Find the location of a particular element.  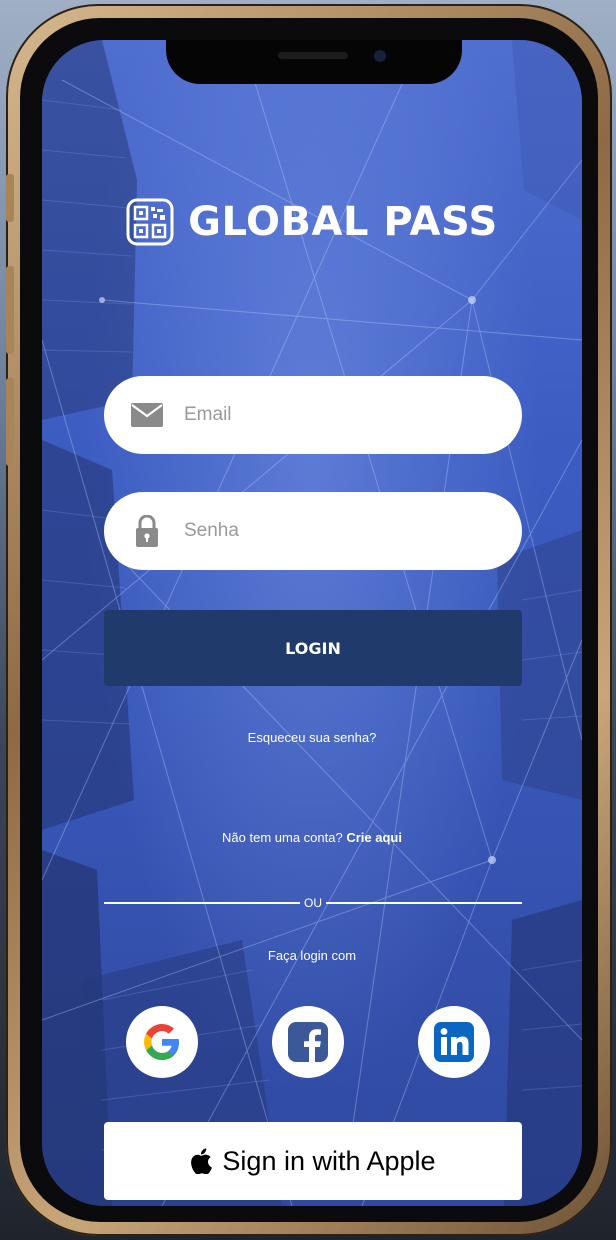

or-divider: OU is located at coordinates (313, 903).